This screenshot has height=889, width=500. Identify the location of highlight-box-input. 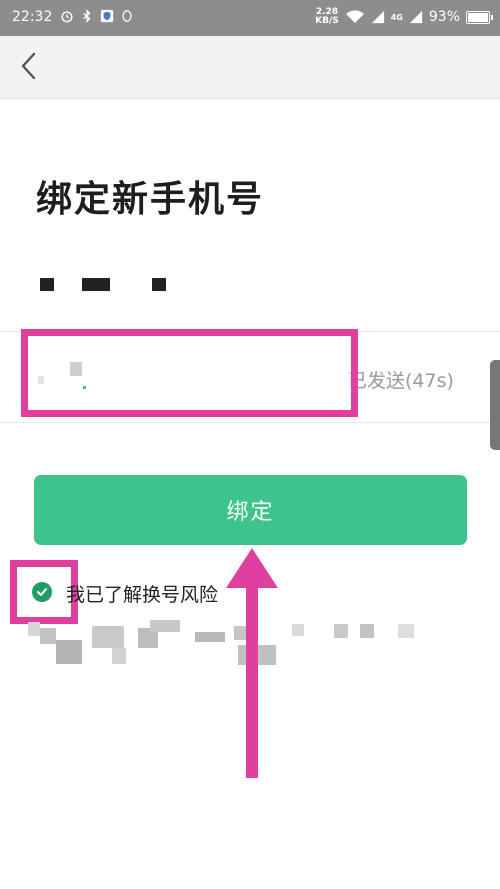
(189, 373).